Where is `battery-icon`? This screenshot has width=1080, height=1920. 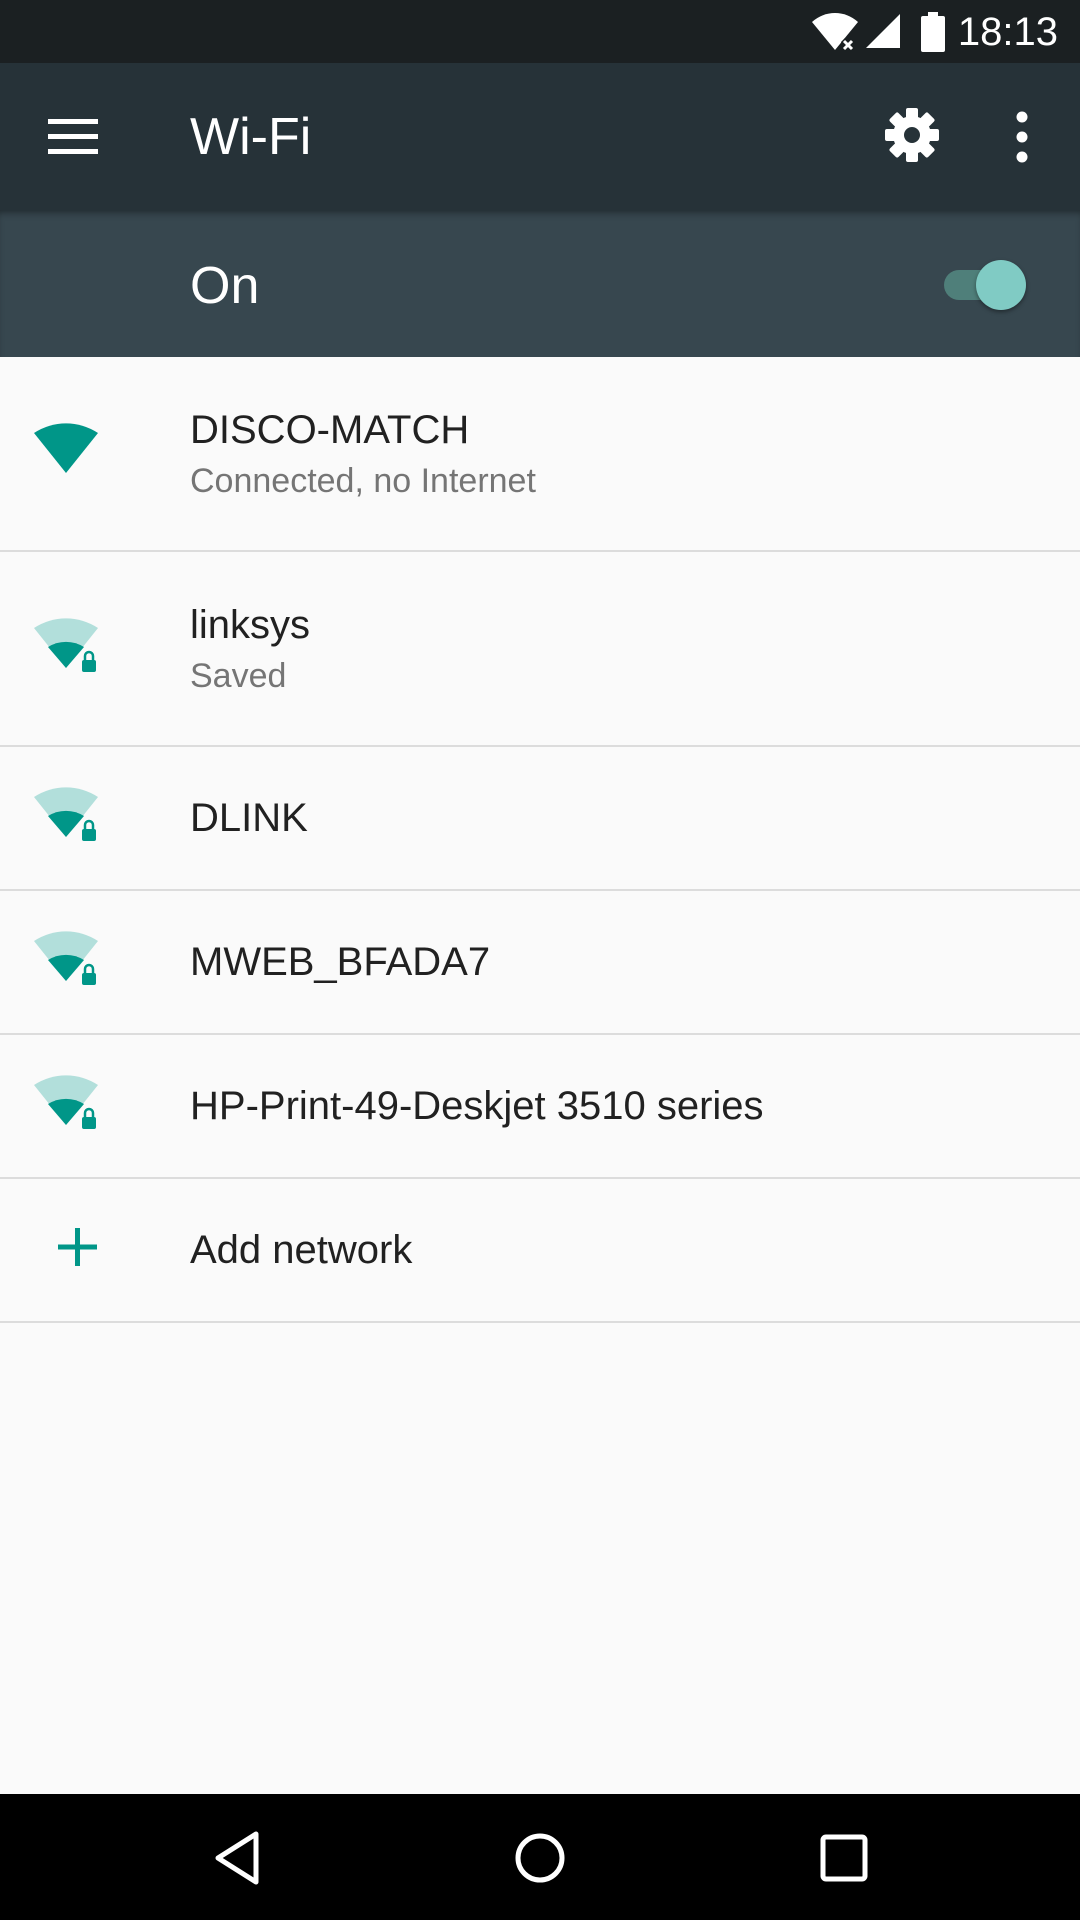
battery-icon is located at coordinates (933, 32).